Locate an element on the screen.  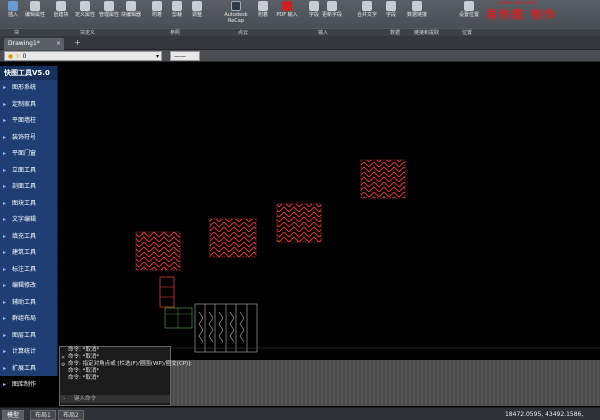
block-editor-button: 块编辑器 is located at coordinates (131, 9).